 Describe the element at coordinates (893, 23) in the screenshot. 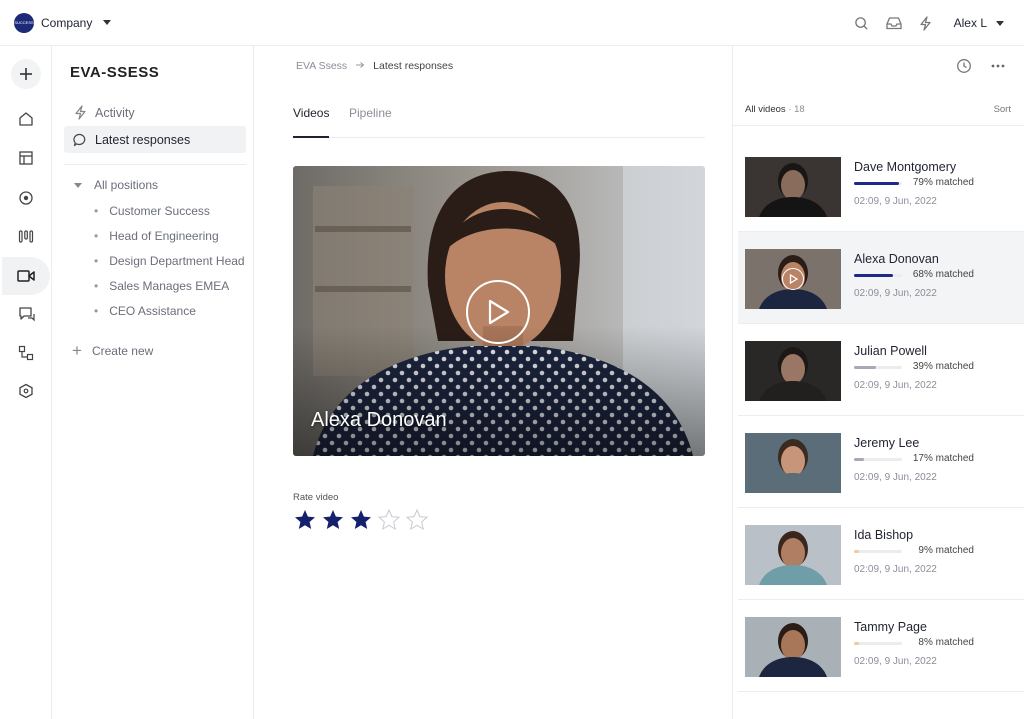

I see `inbox-icon` at that location.